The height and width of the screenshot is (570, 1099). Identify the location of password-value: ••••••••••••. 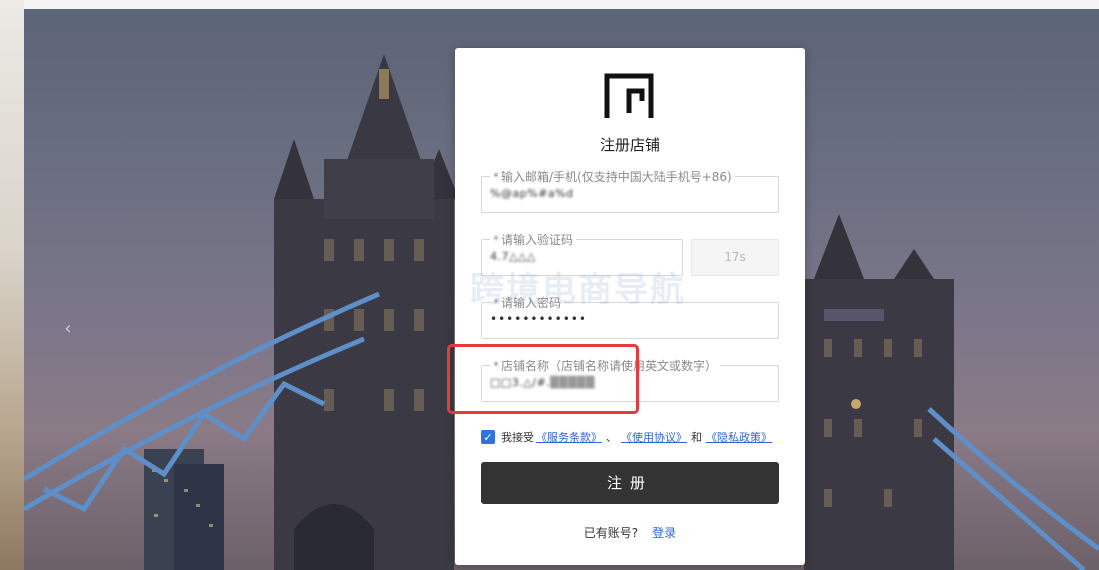
(538, 319).